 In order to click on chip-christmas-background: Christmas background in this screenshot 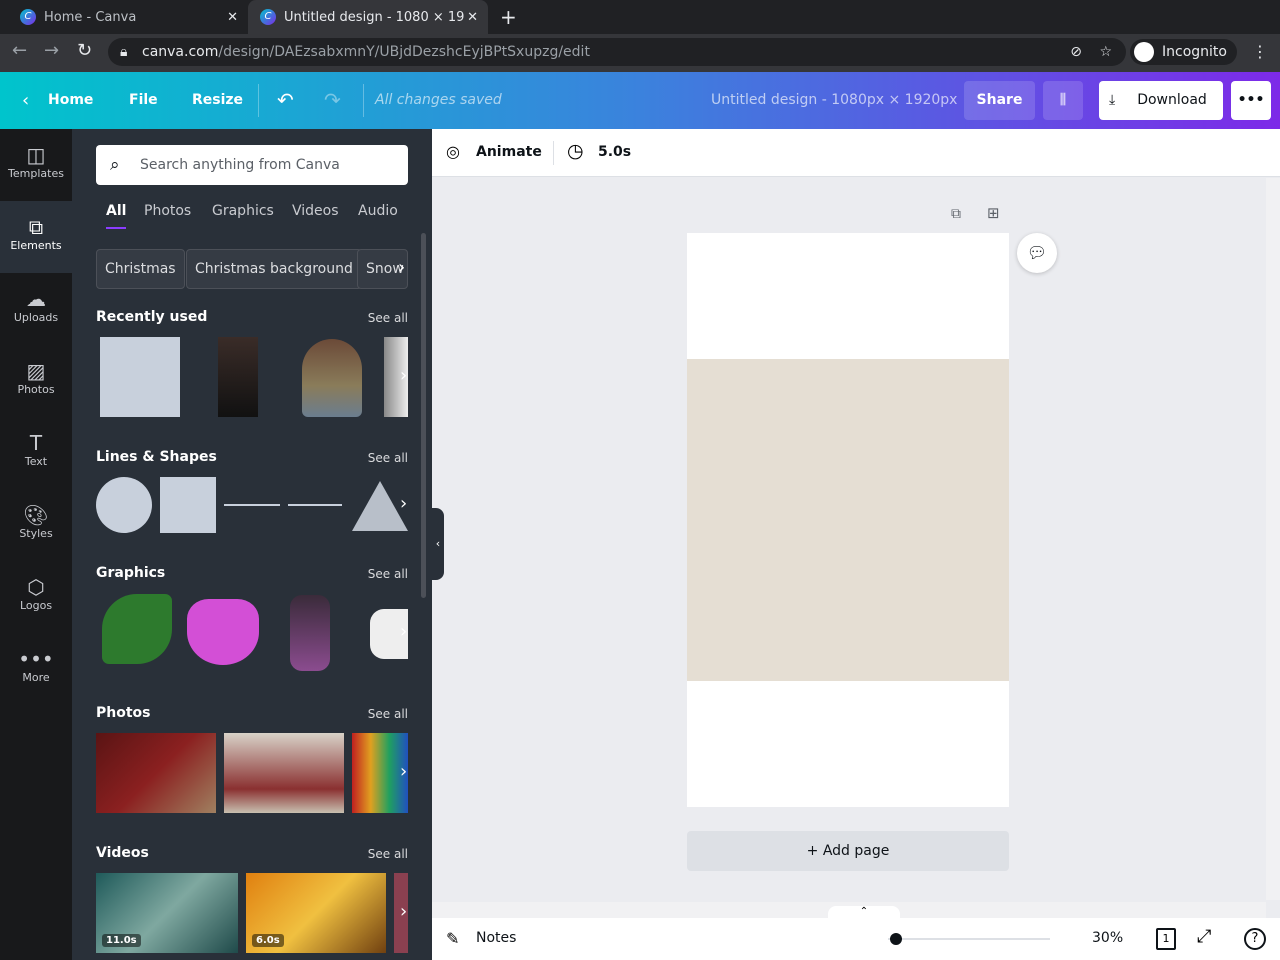, I will do `click(274, 269)`.